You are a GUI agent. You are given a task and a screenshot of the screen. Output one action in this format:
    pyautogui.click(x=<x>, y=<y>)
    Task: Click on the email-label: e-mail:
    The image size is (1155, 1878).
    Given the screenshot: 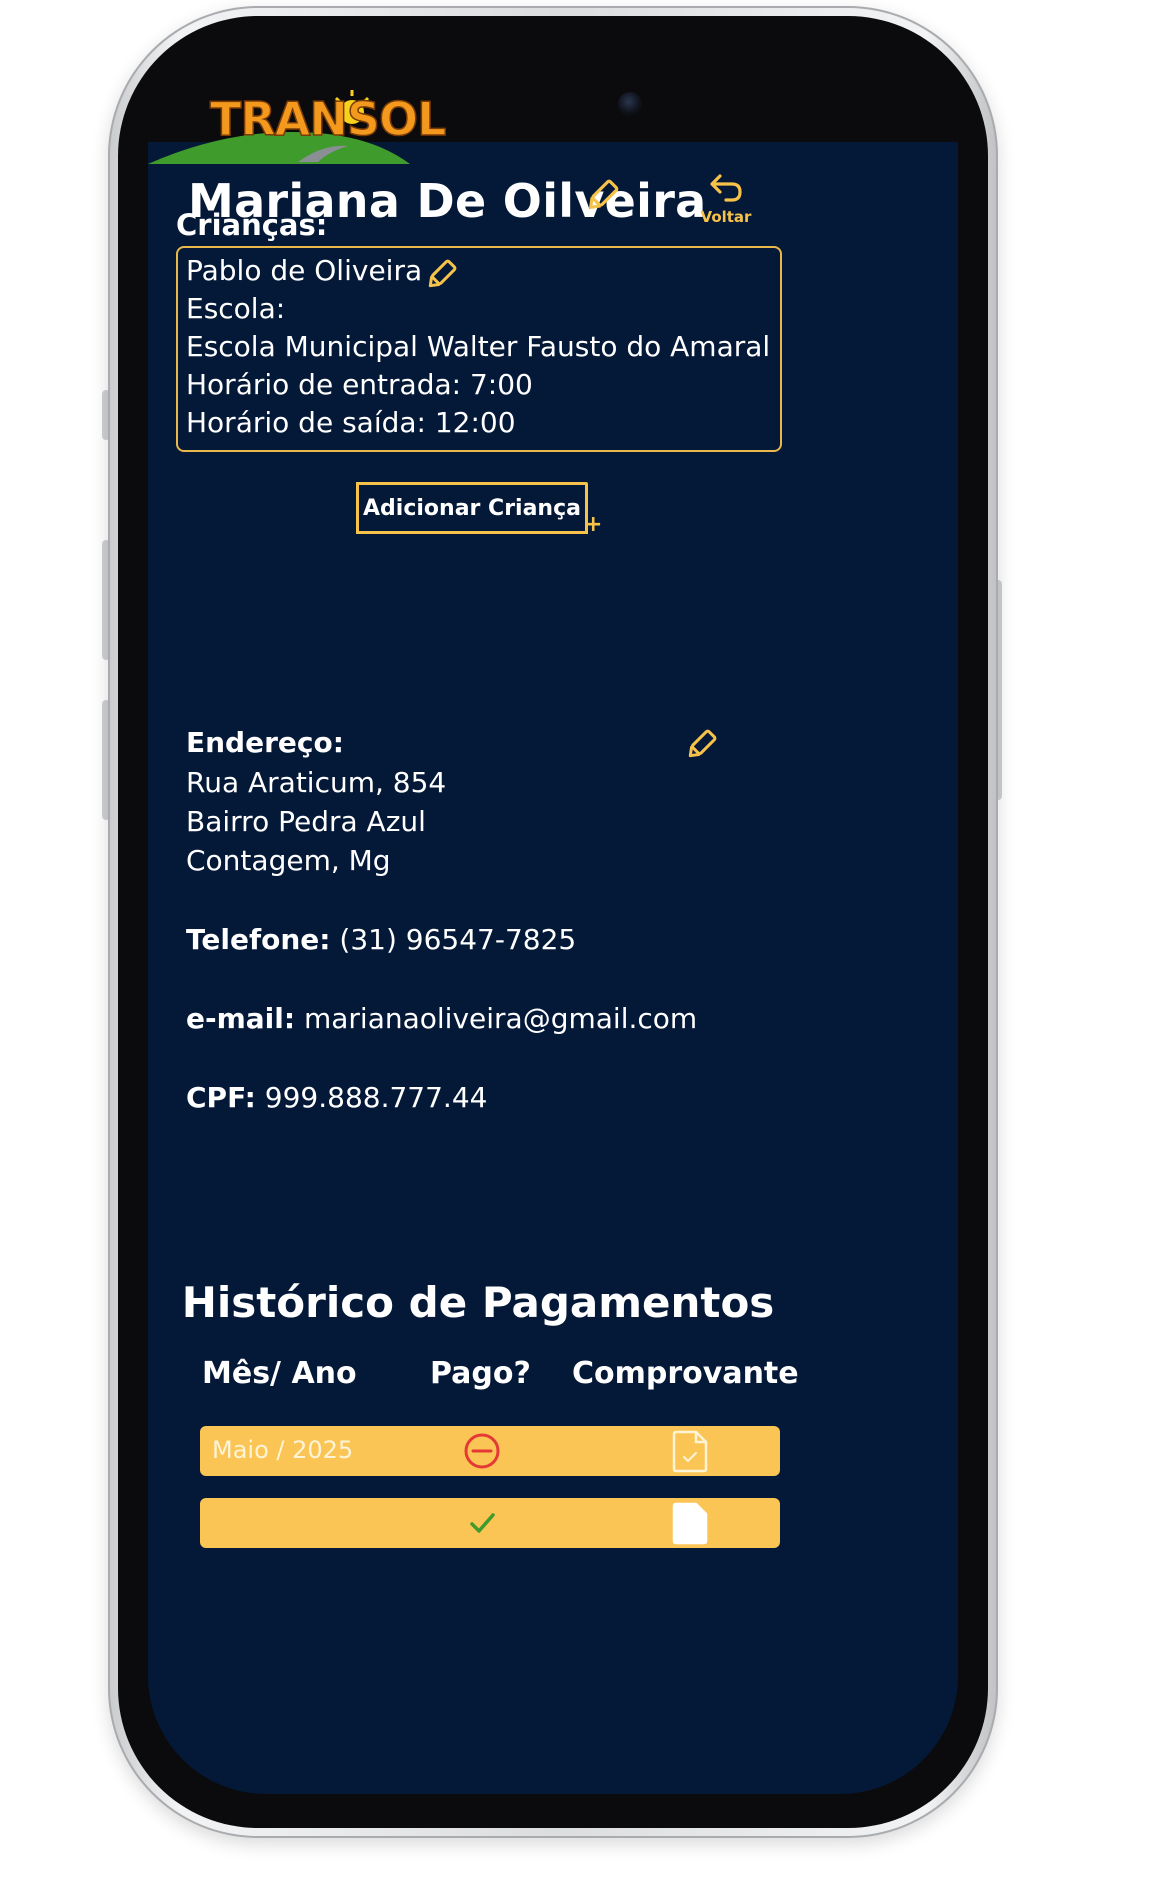 What is the action you would take?
    pyautogui.click(x=241, y=1018)
    